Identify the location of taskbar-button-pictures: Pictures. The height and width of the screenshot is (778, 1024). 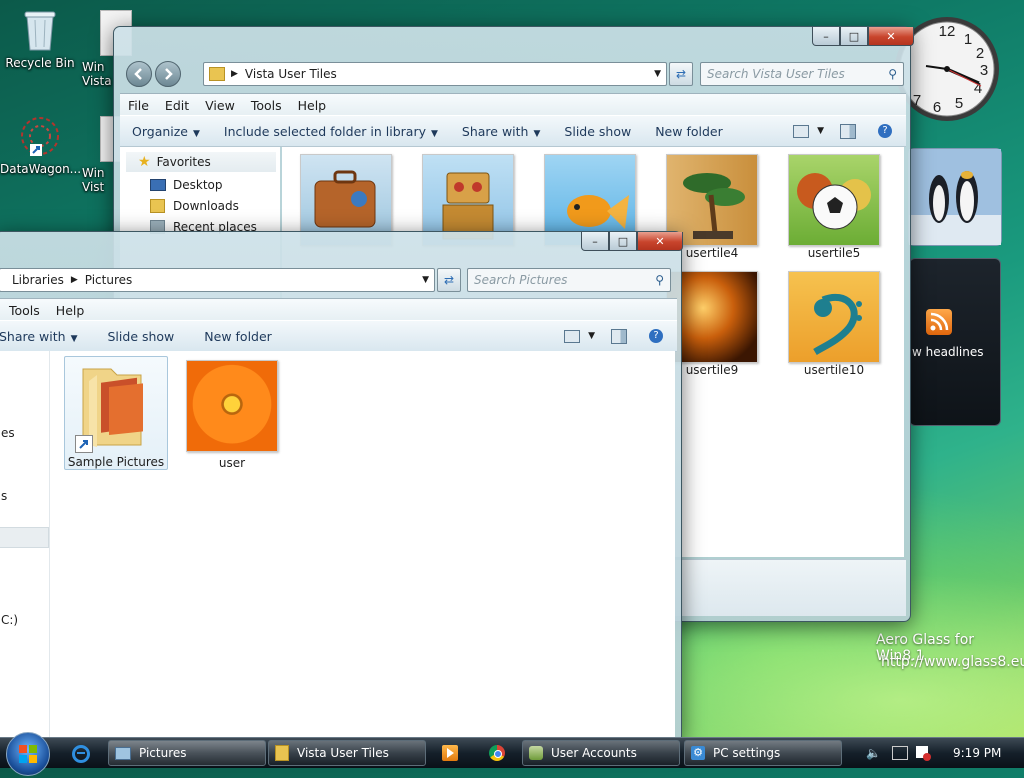
(187, 753).